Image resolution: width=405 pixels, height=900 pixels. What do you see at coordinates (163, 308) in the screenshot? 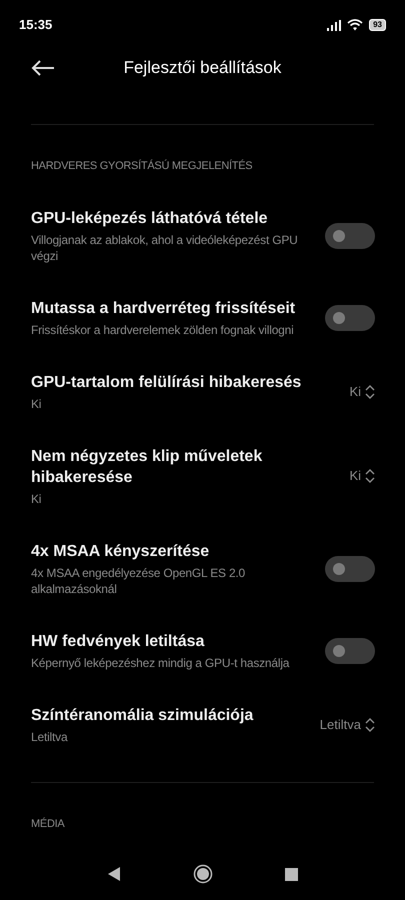
I see `setting-title: Mutassa a hardverréteg frissítéseit` at bounding box center [163, 308].